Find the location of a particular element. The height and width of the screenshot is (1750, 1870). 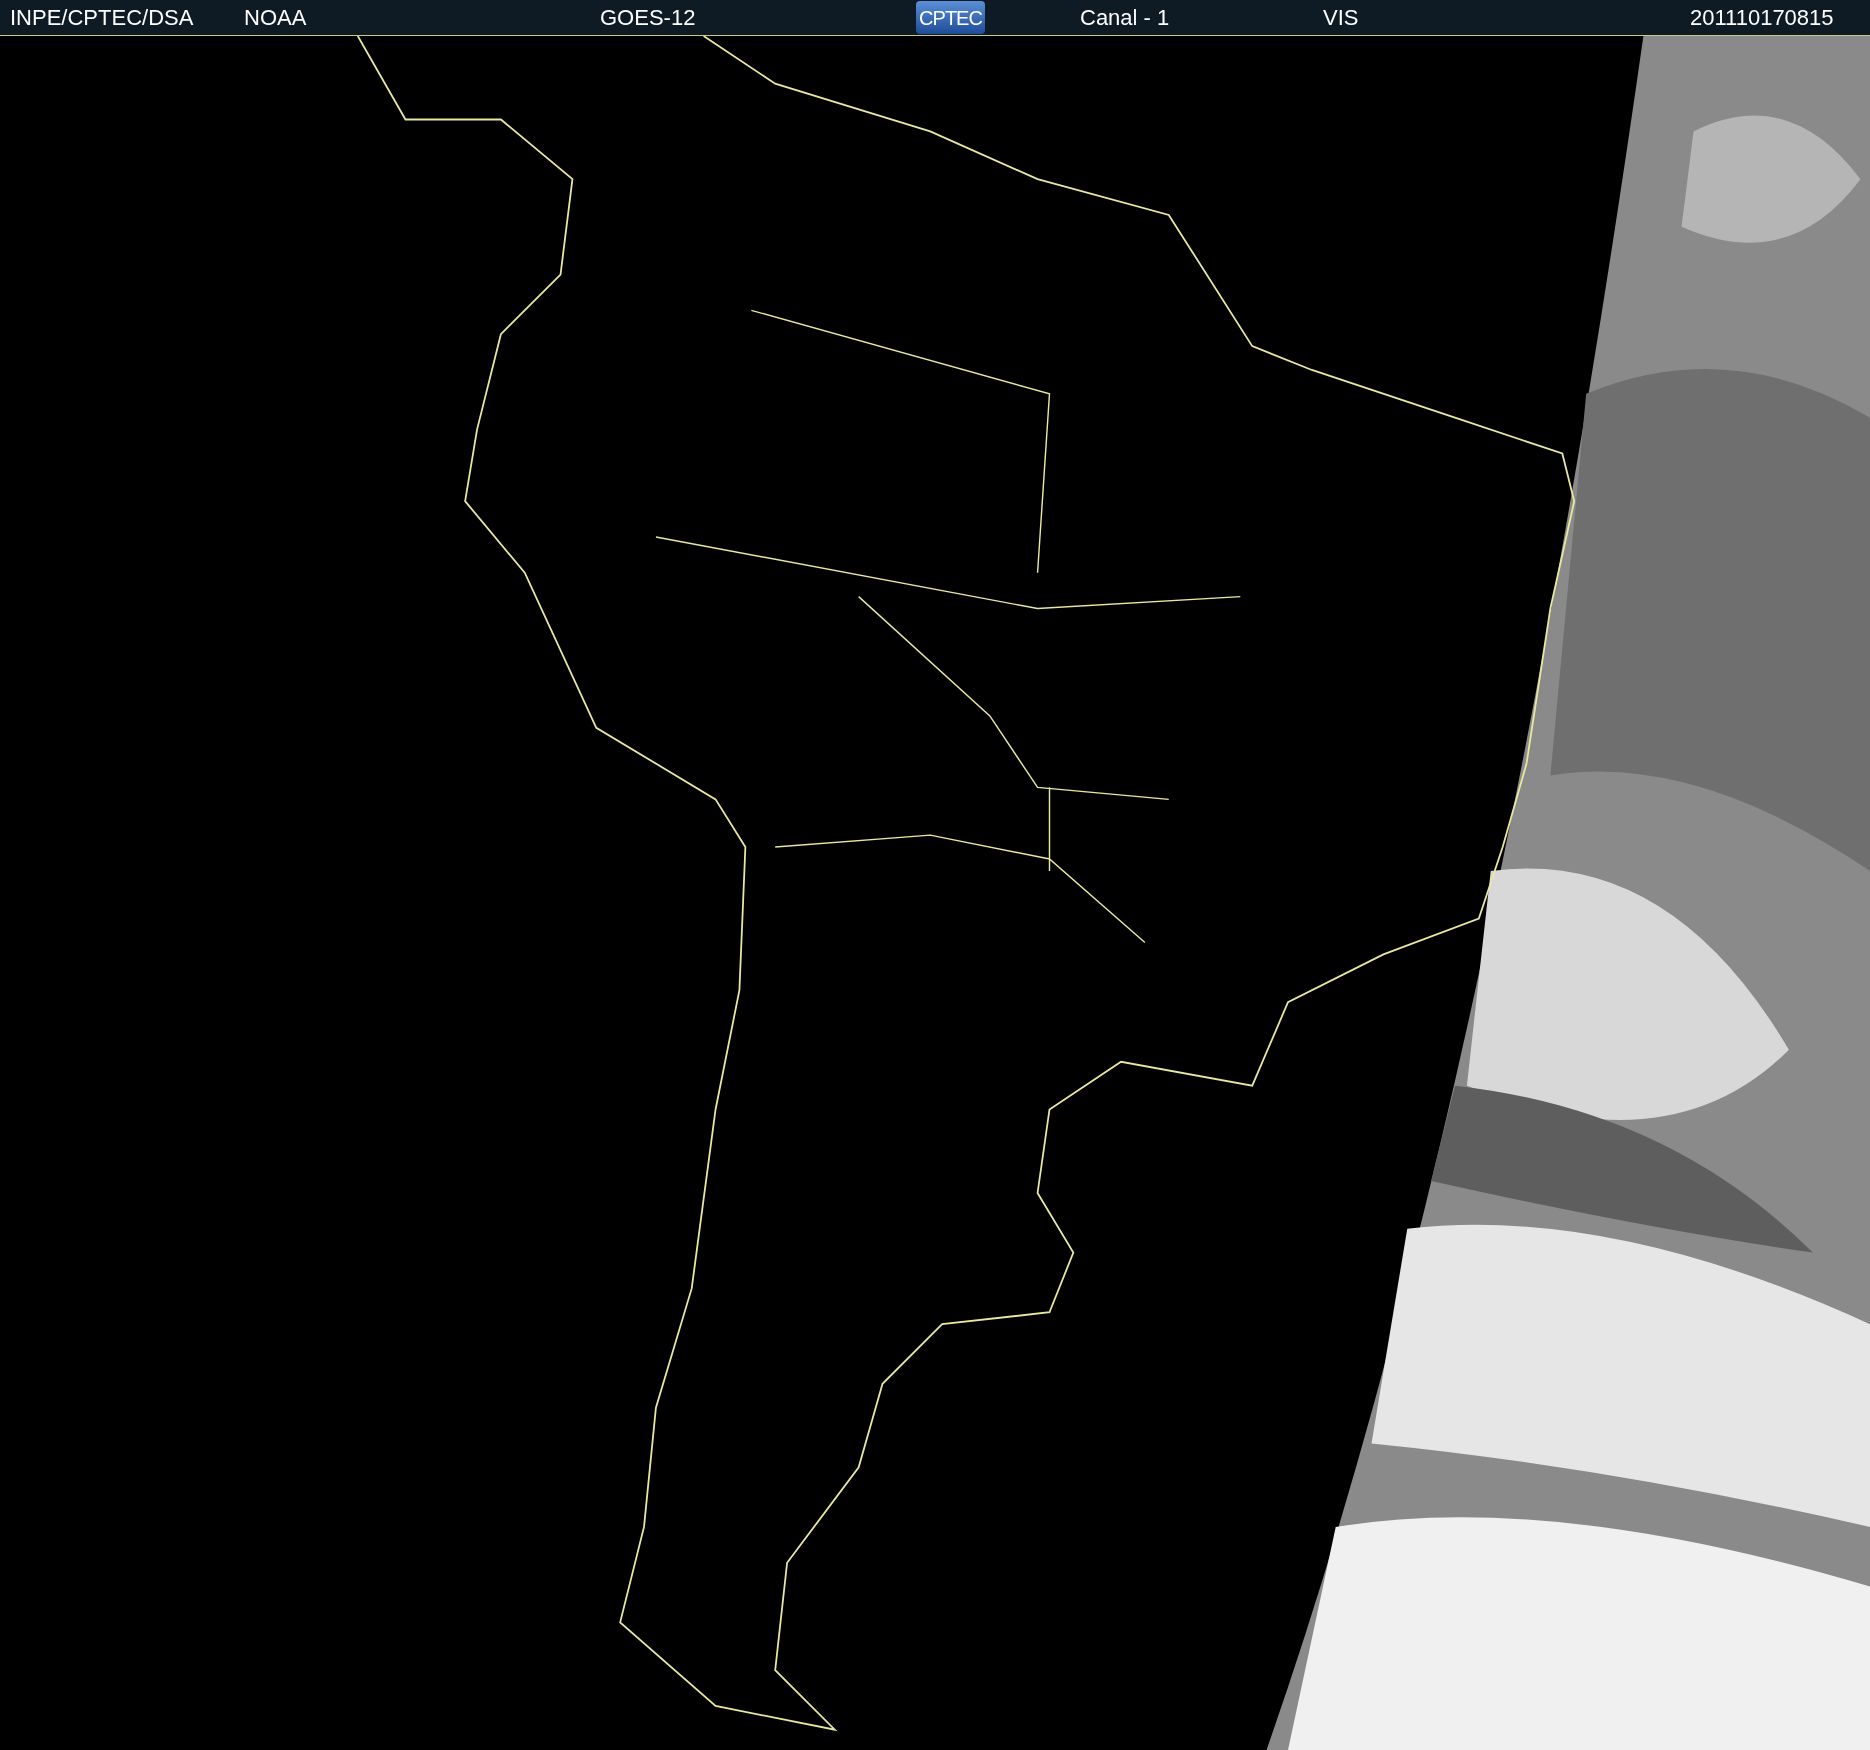

agency-label: NOAA is located at coordinates (275, 18).